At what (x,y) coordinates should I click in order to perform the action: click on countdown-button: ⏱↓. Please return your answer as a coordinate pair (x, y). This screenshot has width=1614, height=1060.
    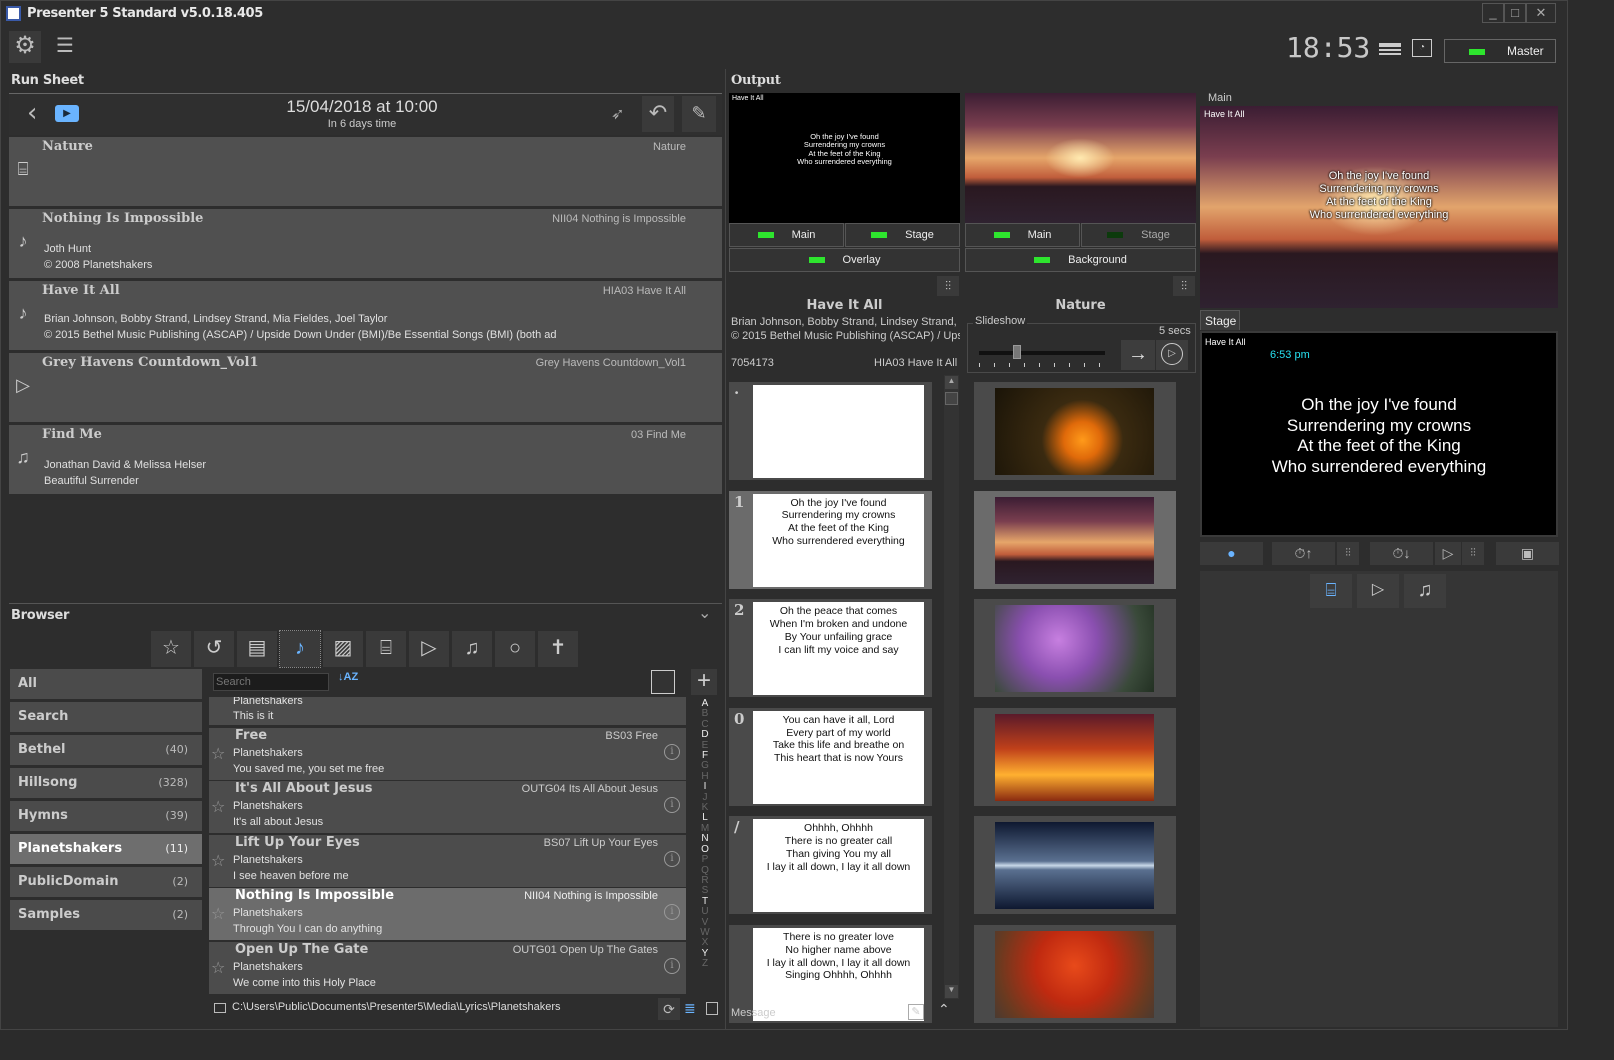
    Looking at the image, I should click on (1401, 553).